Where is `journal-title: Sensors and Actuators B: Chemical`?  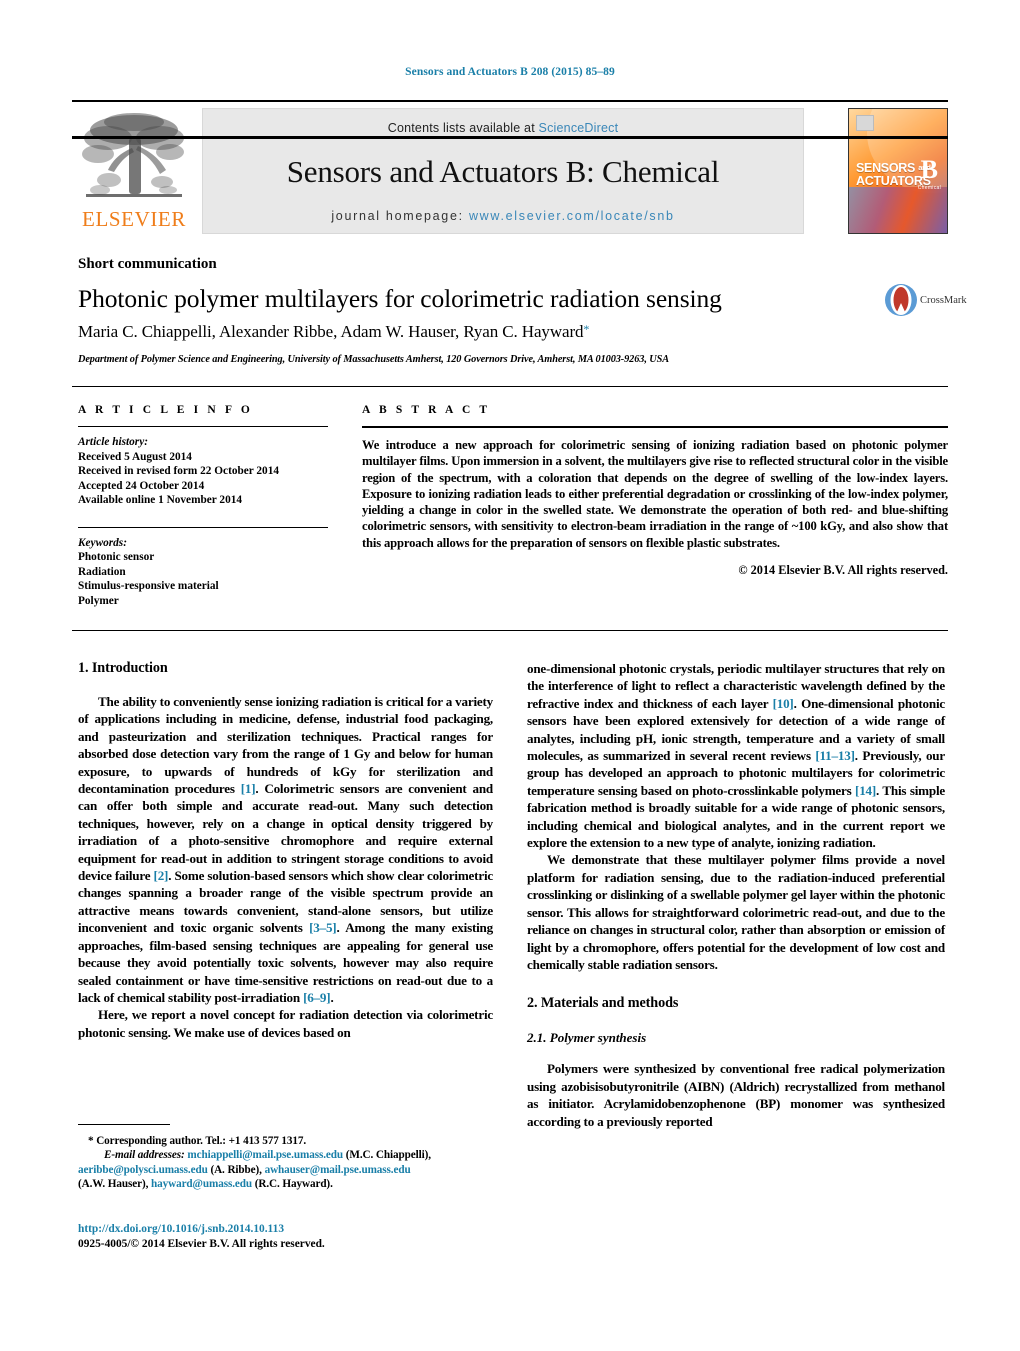 journal-title: Sensors and Actuators B: Chemical is located at coordinates (503, 171).